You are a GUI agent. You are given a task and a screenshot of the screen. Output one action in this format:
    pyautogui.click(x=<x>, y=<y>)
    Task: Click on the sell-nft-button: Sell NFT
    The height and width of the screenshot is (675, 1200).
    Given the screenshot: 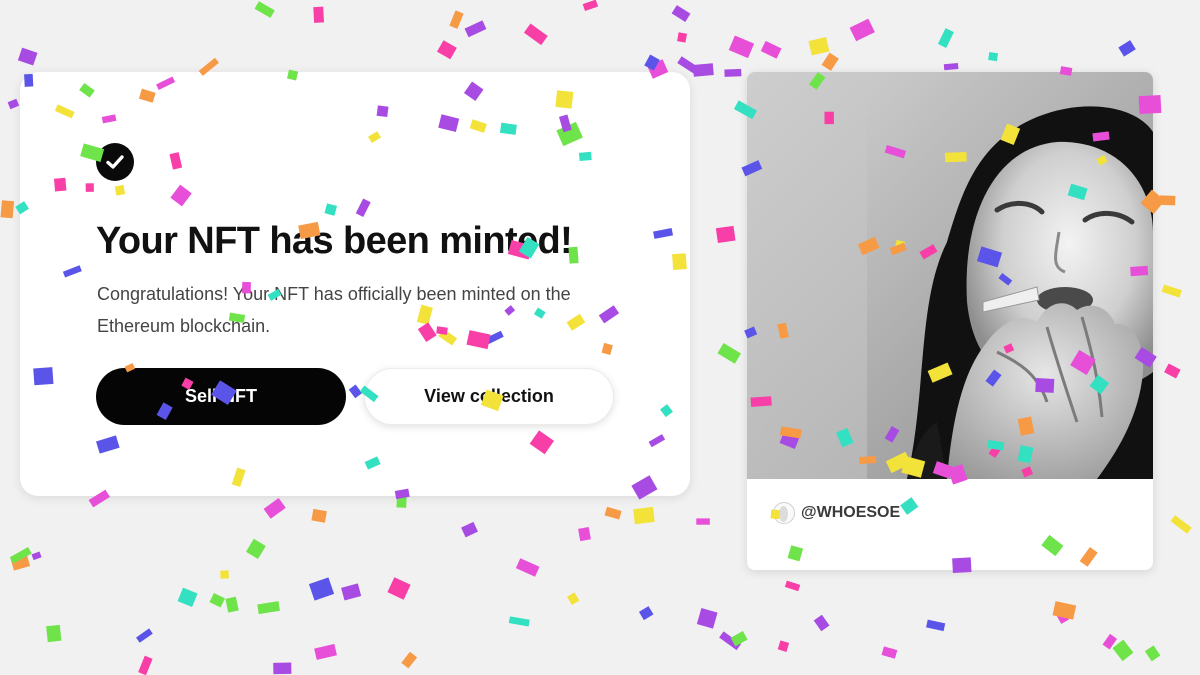 What is the action you would take?
    pyautogui.click(x=221, y=396)
    